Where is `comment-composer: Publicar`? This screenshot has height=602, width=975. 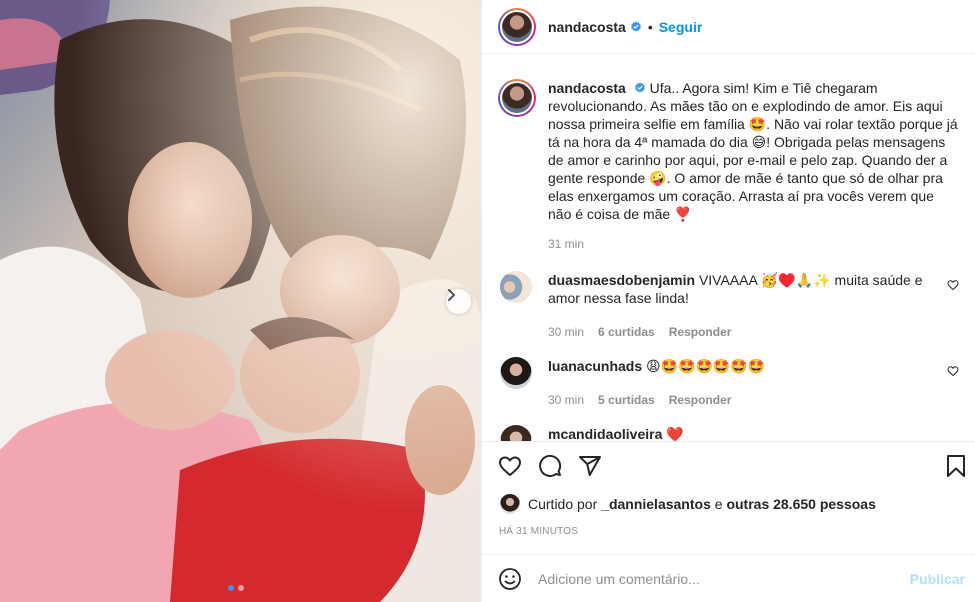
comment-composer: Publicar is located at coordinates (728, 578).